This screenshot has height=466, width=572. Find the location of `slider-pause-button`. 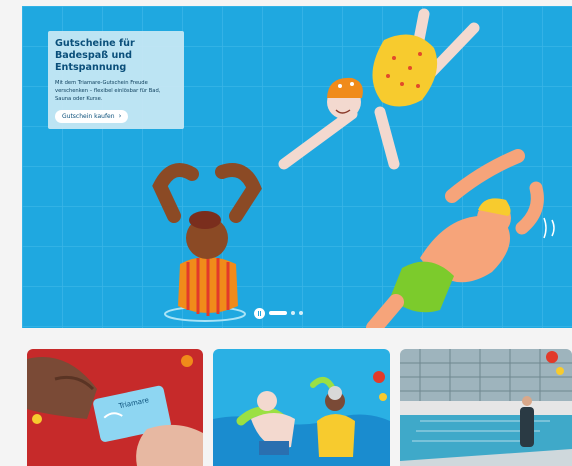

slider-pause-button is located at coordinates (259, 313).